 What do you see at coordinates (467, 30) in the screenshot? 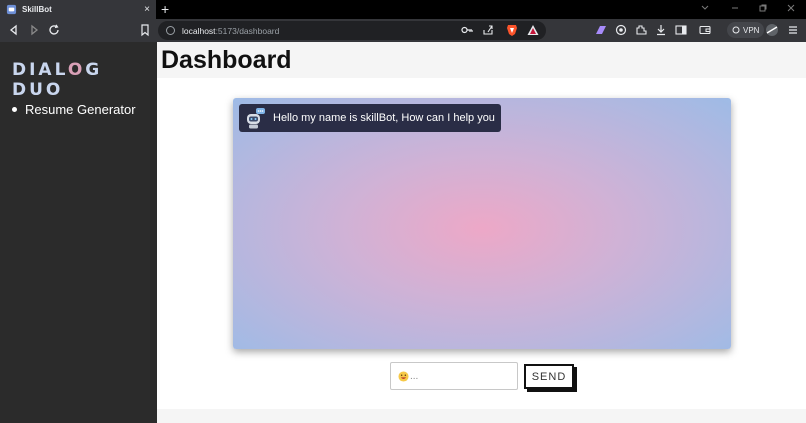
I see `key-icon` at bounding box center [467, 30].